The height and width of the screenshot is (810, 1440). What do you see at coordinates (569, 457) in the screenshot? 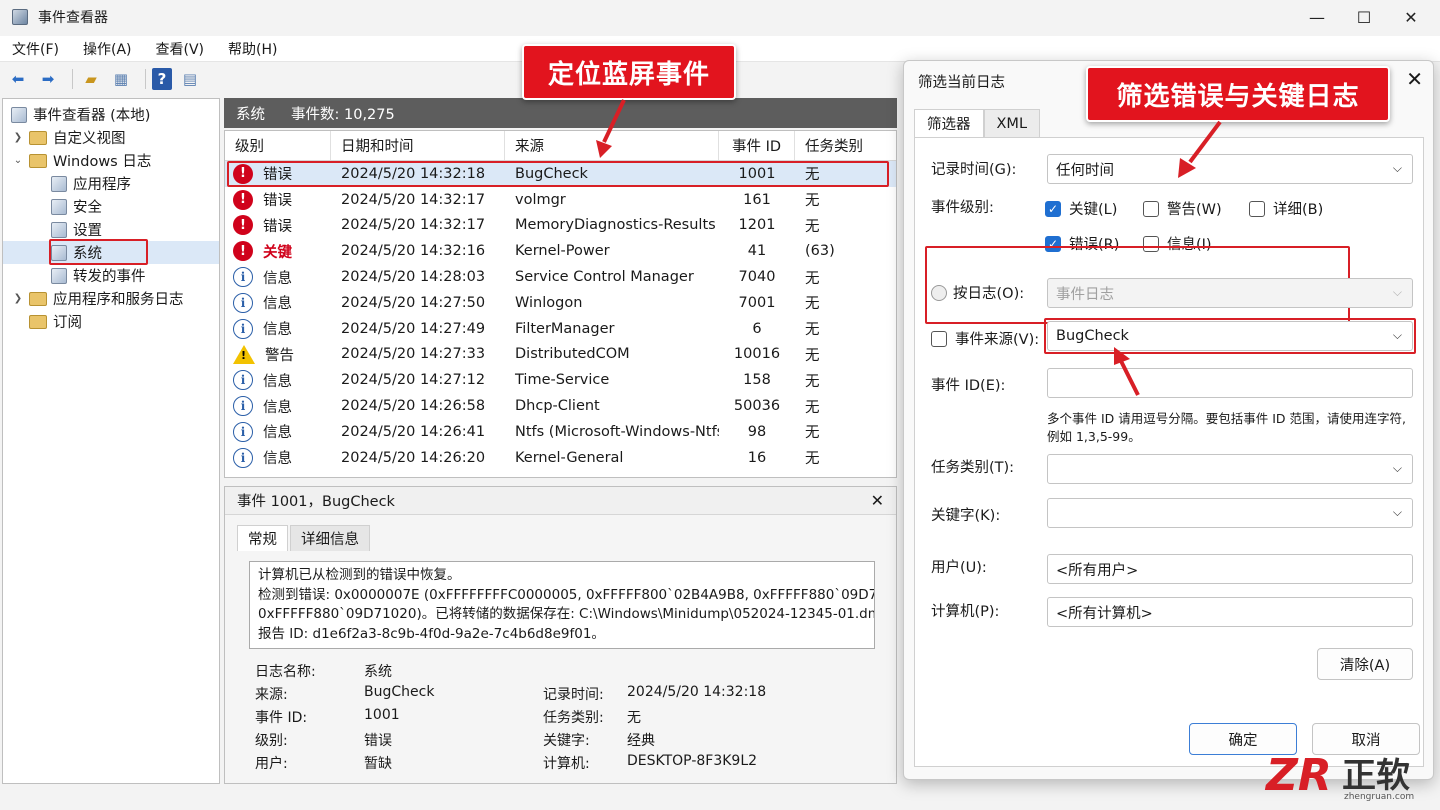
I see `cell-source: Kernel-General` at bounding box center [569, 457].